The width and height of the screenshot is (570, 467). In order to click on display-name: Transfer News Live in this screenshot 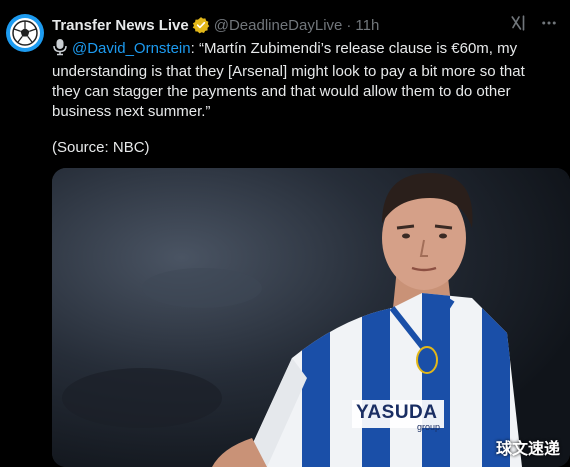, I will do `click(120, 25)`.